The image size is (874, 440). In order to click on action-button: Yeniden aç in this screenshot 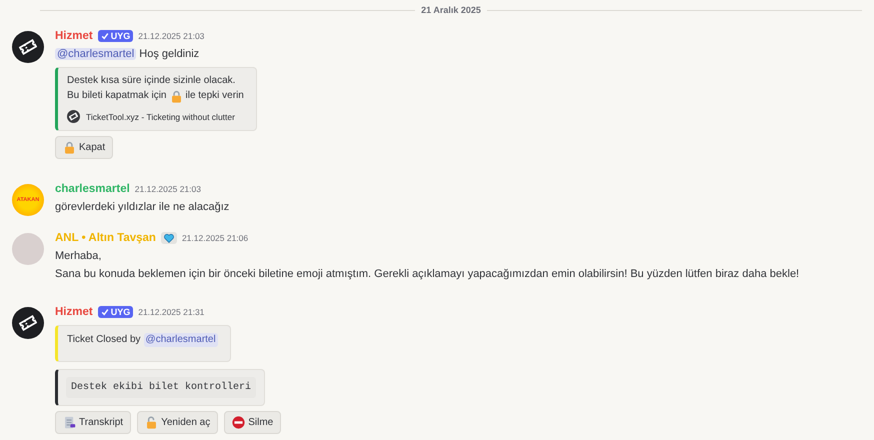, I will do `click(177, 422)`.